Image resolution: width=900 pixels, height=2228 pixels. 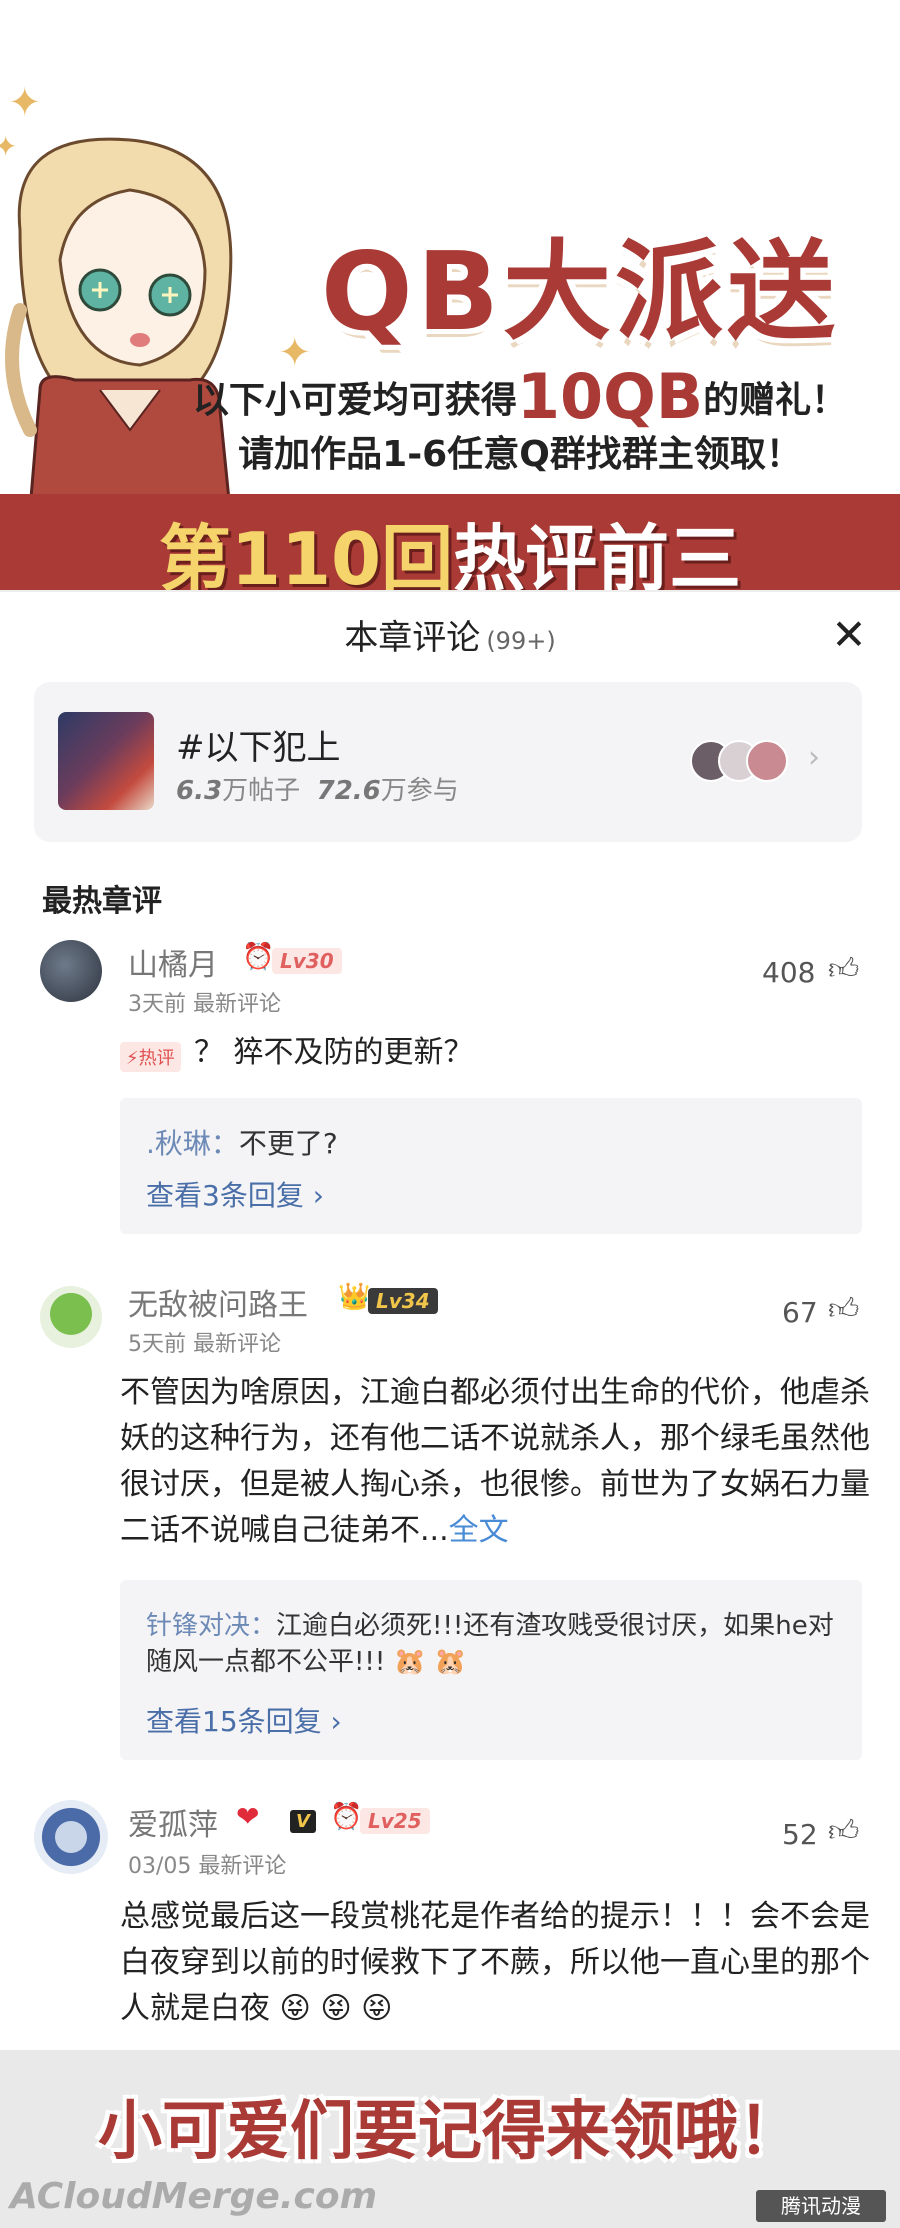 What do you see at coordinates (207, 1866) in the screenshot?
I see `comment-meta: 03/05 最新评论` at bounding box center [207, 1866].